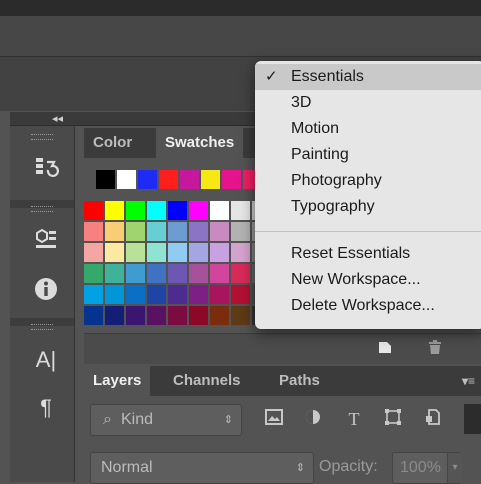 This screenshot has height=484, width=481. What do you see at coordinates (57, 118) in the screenshot?
I see `collapse-panels-icon: ◂◂` at bounding box center [57, 118].